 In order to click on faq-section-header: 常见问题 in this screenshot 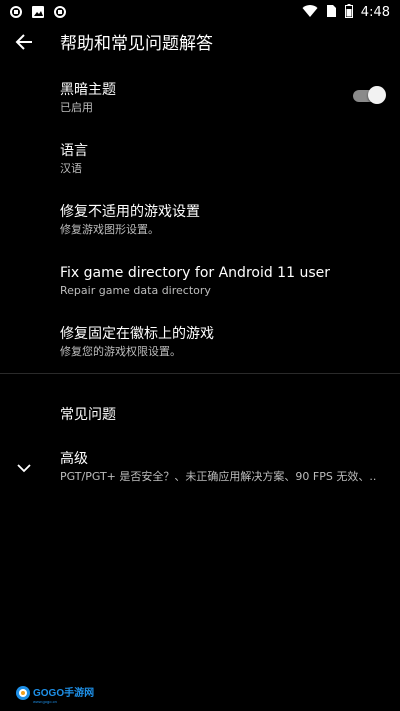, I will do `click(88, 415)`.